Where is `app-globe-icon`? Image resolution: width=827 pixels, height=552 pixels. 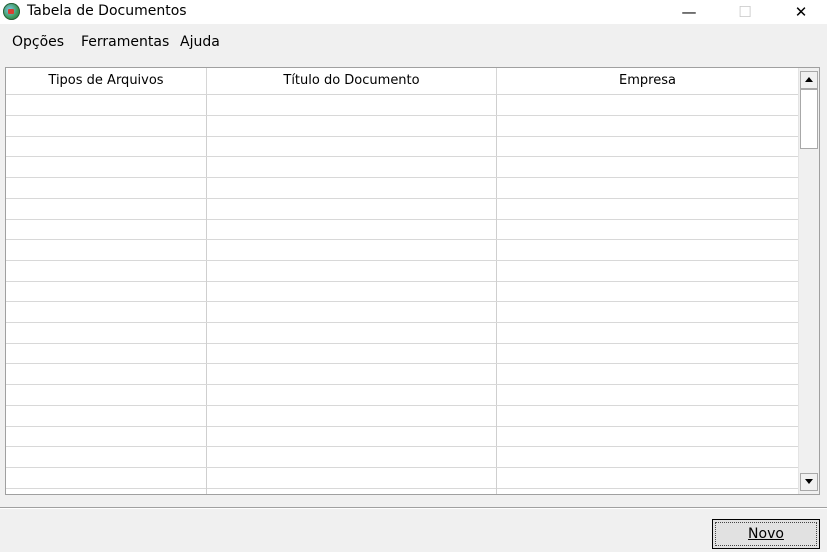 app-globe-icon is located at coordinates (11, 11).